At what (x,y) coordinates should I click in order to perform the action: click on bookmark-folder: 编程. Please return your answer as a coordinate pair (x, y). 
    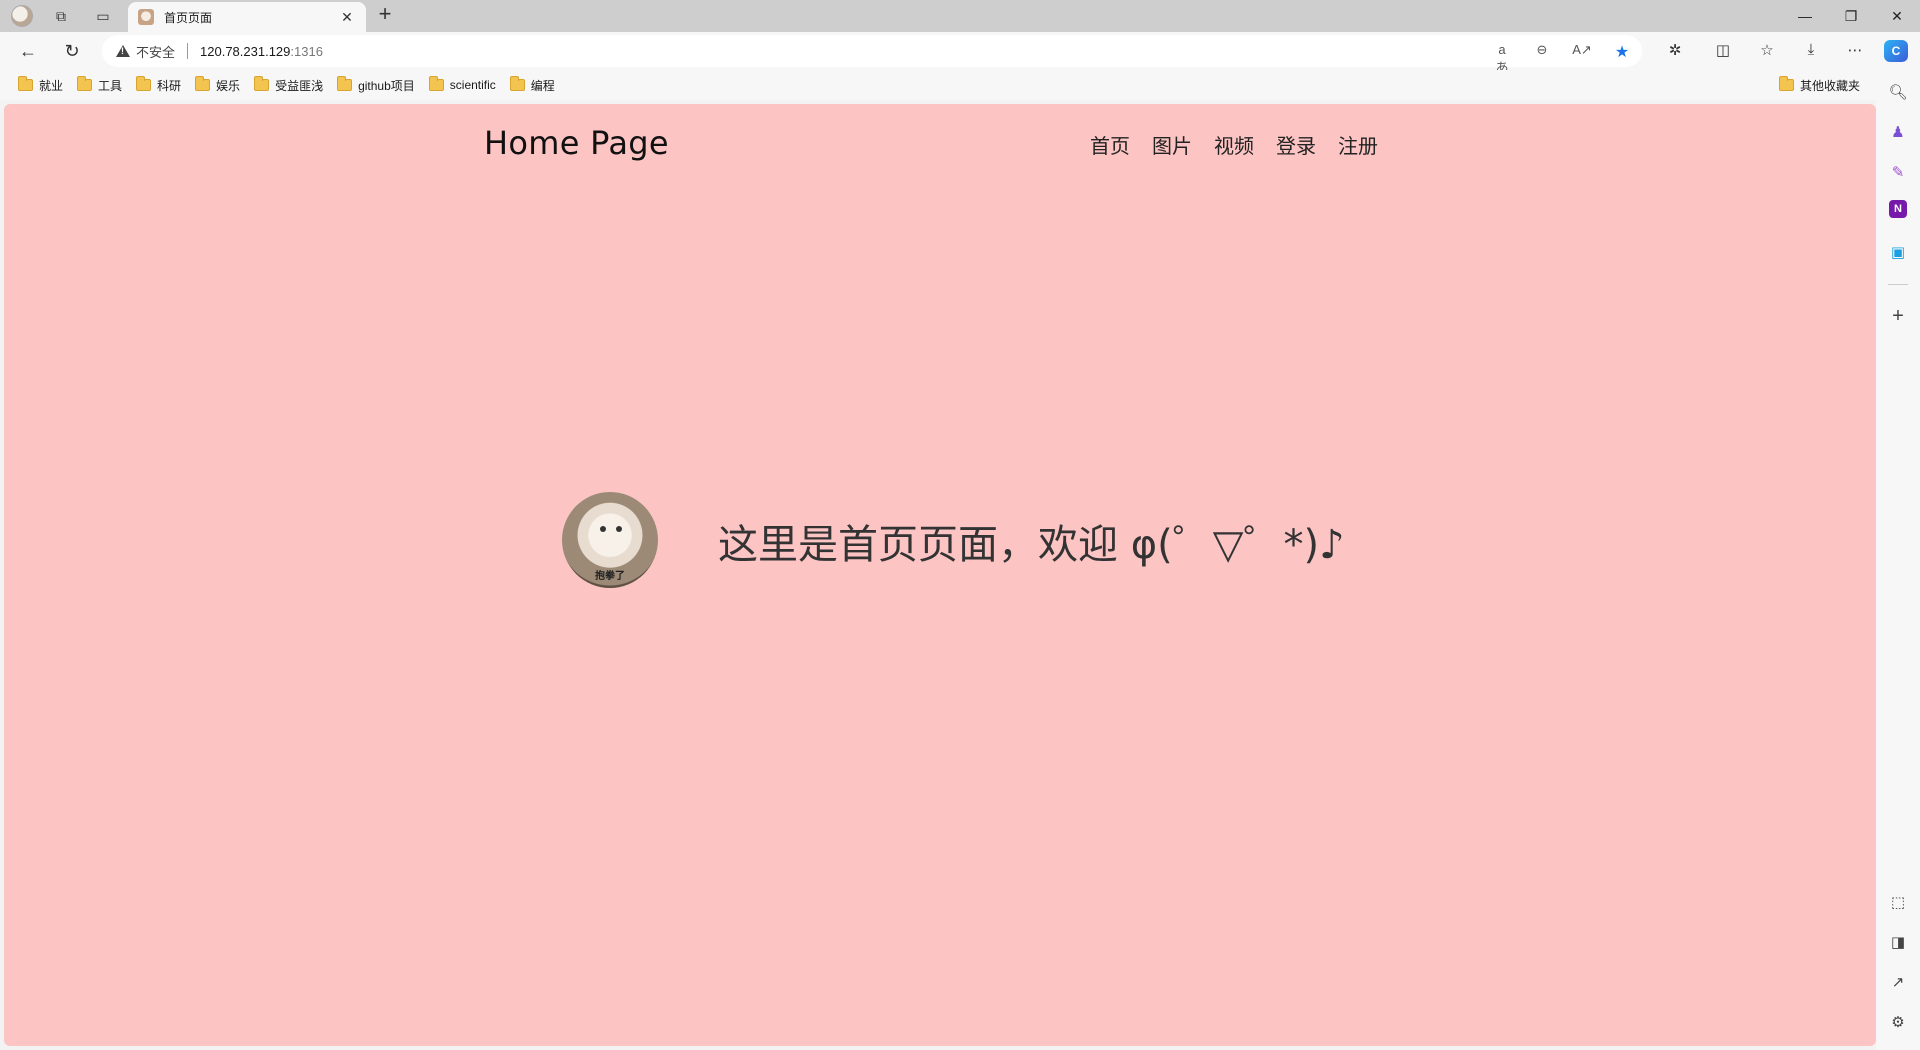
    Looking at the image, I should click on (532, 85).